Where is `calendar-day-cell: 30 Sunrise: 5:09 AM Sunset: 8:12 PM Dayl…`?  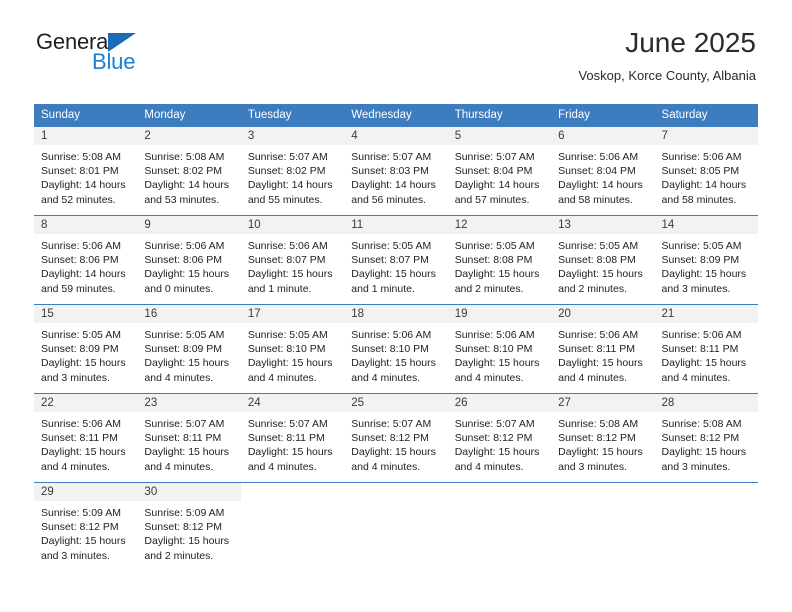
calendar-day-cell: 30 Sunrise: 5:09 AM Sunset: 8:12 PM Dayl… is located at coordinates (189, 527).